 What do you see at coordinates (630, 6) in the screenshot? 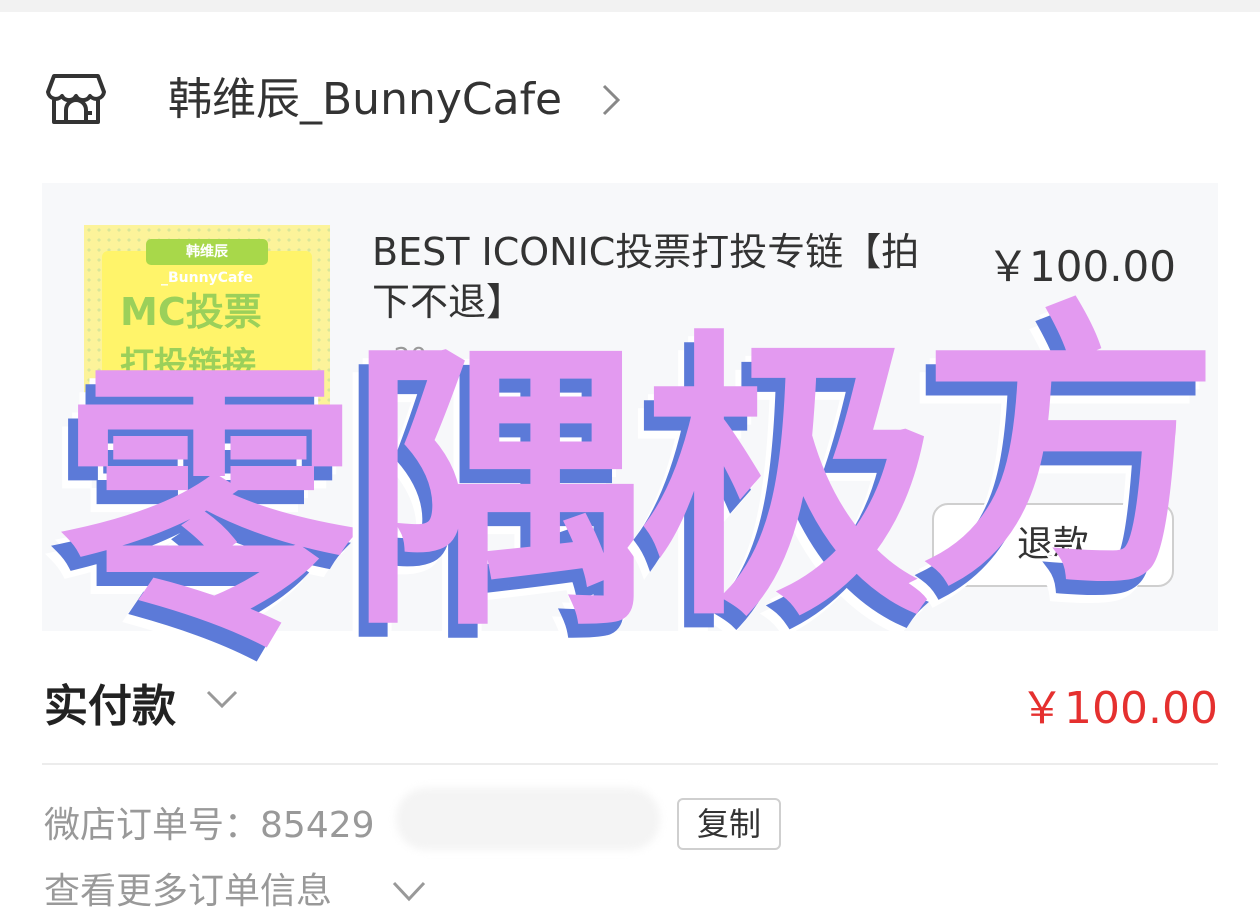
I see `top-strip` at bounding box center [630, 6].